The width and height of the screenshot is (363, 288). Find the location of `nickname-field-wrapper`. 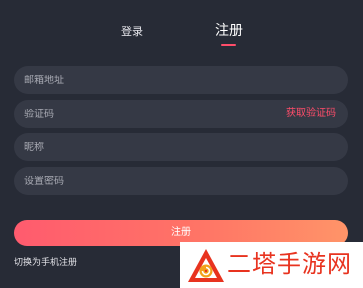

nickname-field-wrapper is located at coordinates (181, 147).